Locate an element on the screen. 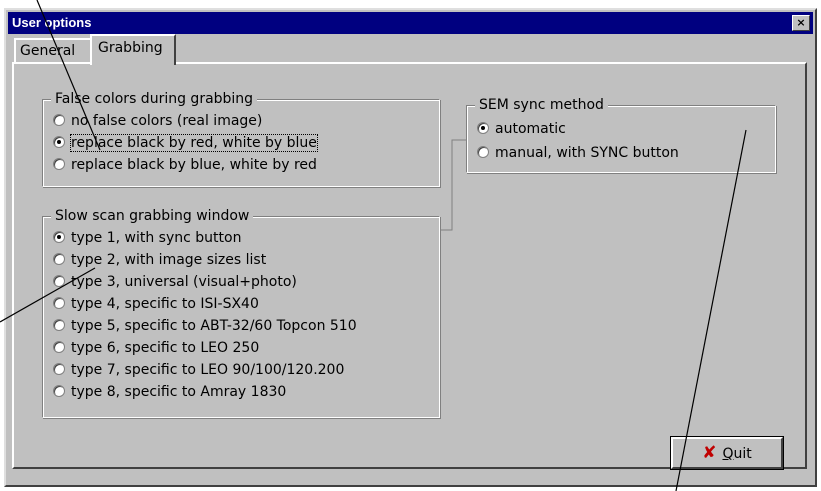 The height and width of the screenshot is (491, 821). slow-scan-option-type2: type 2, with image sizes list is located at coordinates (159, 260).